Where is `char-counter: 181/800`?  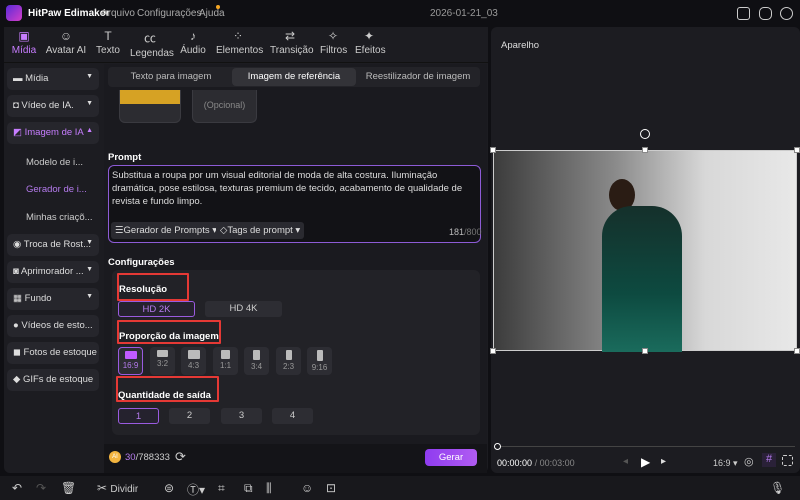 char-counter: 181/800 is located at coordinates (465, 232).